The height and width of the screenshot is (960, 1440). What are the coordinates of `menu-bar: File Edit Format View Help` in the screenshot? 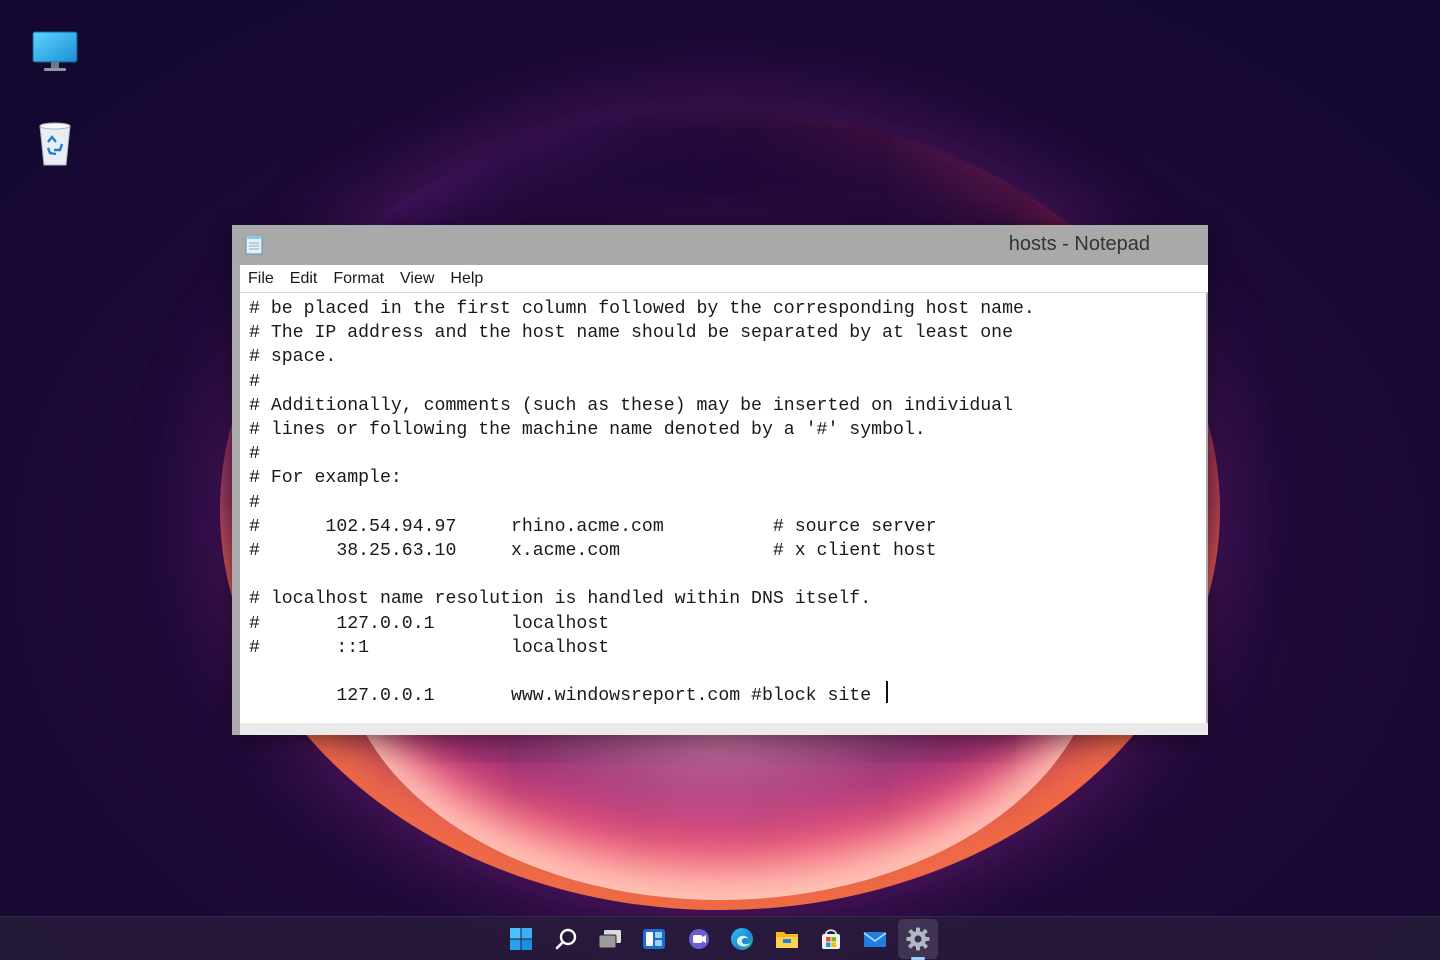 It's located at (724, 279).